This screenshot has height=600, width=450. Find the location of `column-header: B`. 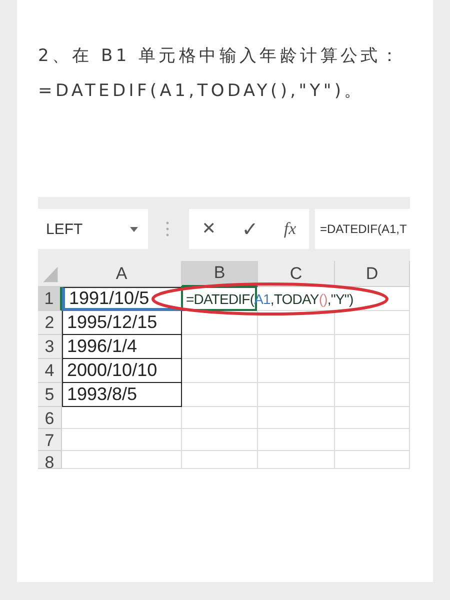

column-header: B is located at coordinates (220, 274).